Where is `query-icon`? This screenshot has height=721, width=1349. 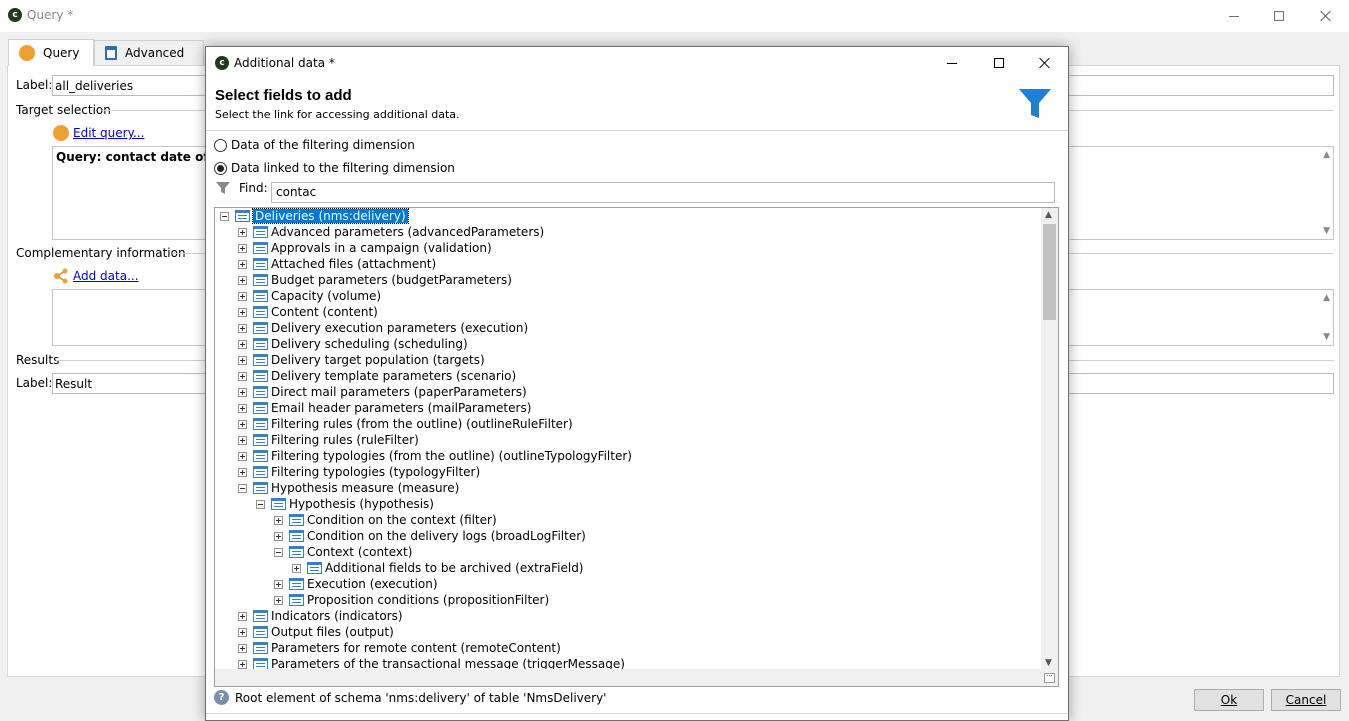
query-icon is located at coordinates (27, 53).